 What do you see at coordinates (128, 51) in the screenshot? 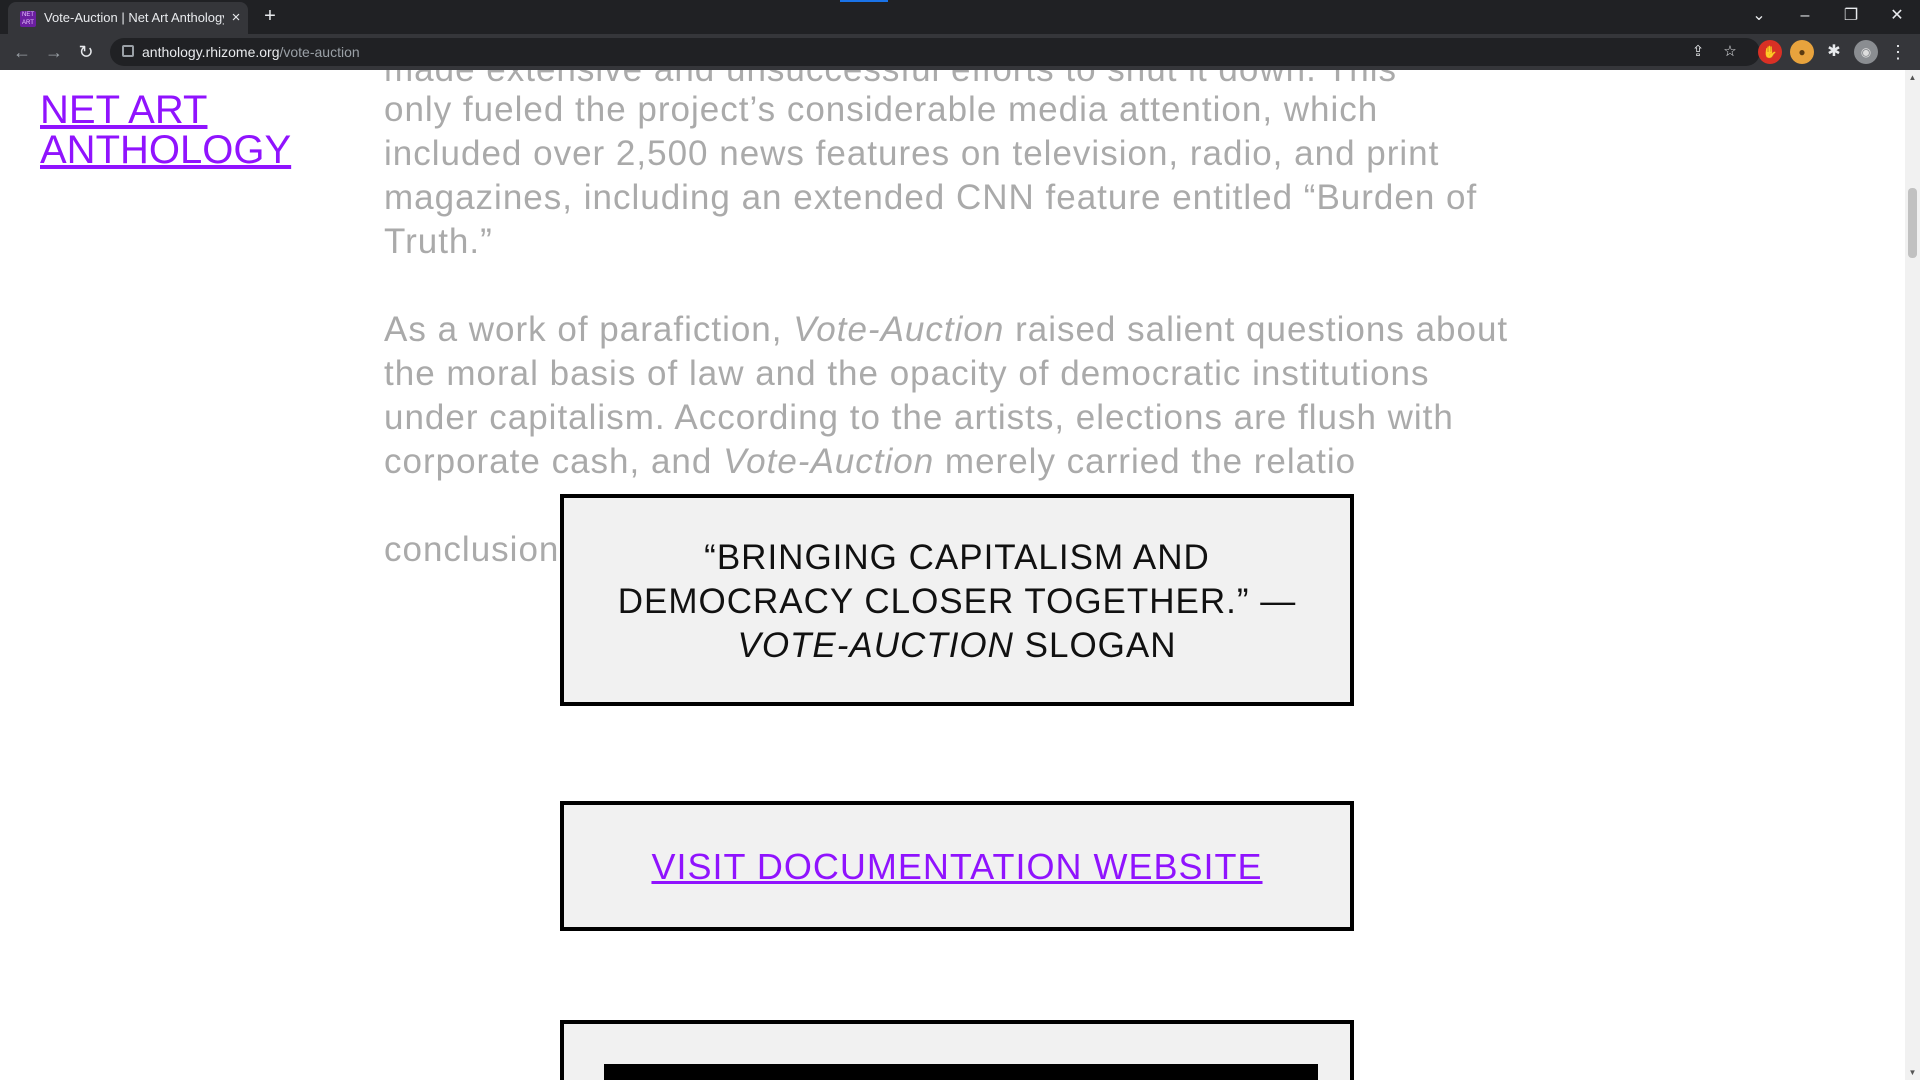
I see `lock-icon` at bounding box center [128, 51].